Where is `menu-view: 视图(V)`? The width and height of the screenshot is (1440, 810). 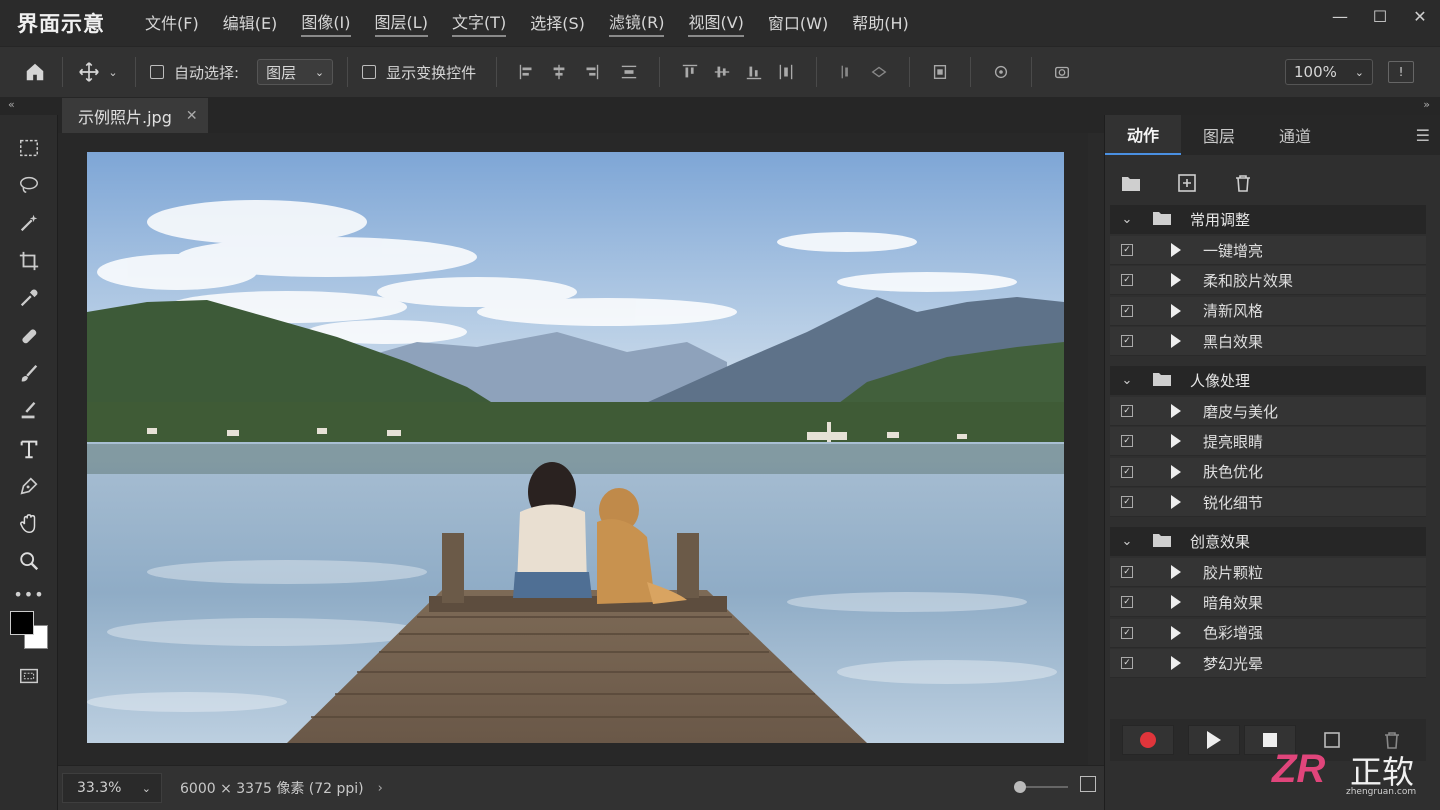 menu-view: 视图(V) is located at coordinates (716, 23).